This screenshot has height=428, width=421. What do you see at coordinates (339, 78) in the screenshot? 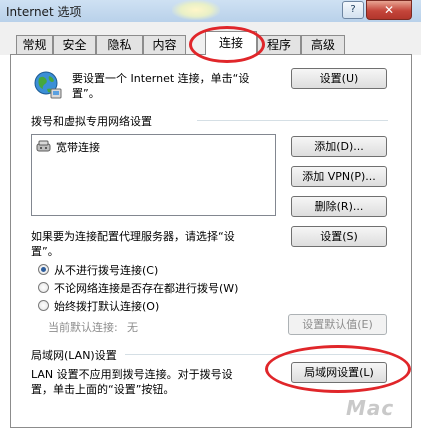
I see `setup-button: 设置(U)` at bounding box center [339, 78].